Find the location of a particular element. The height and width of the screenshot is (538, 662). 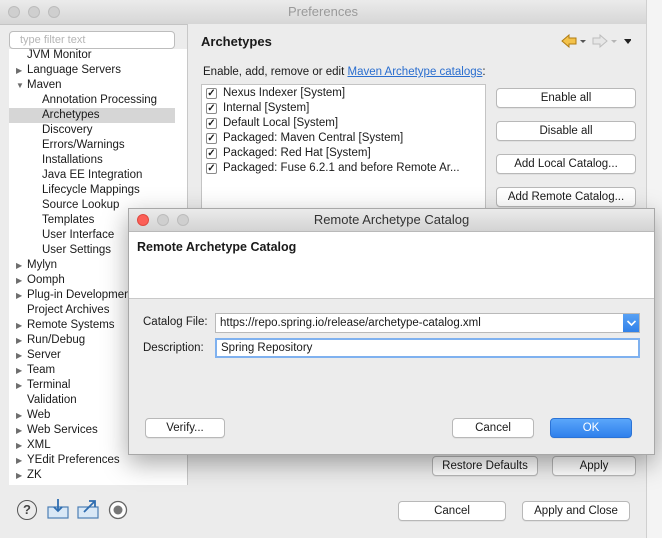

oomph-icon is located at coordinates (118, 510).